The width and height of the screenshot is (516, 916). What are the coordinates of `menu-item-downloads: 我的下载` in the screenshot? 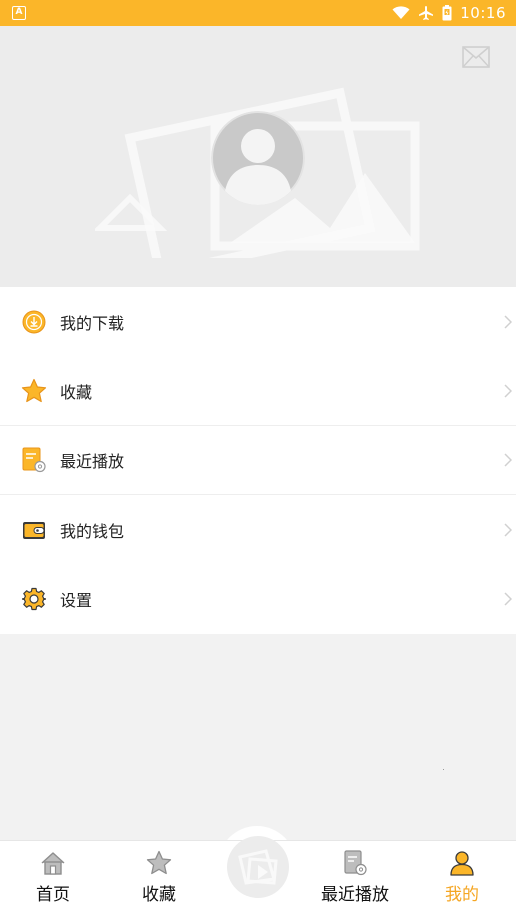 It's located at (258, 321).